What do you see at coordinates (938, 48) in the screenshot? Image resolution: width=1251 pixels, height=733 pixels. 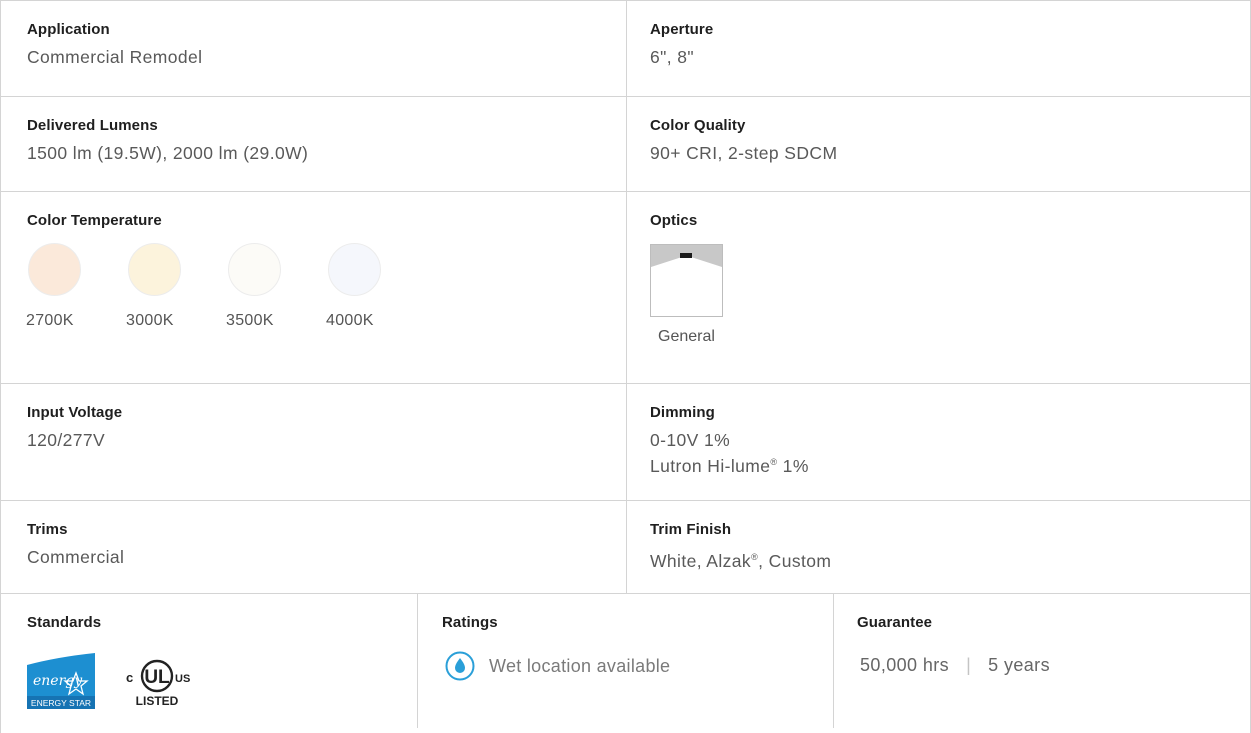 I see `aperture-cell: Aperture 6", 8"` at bounding box center [938, 48].